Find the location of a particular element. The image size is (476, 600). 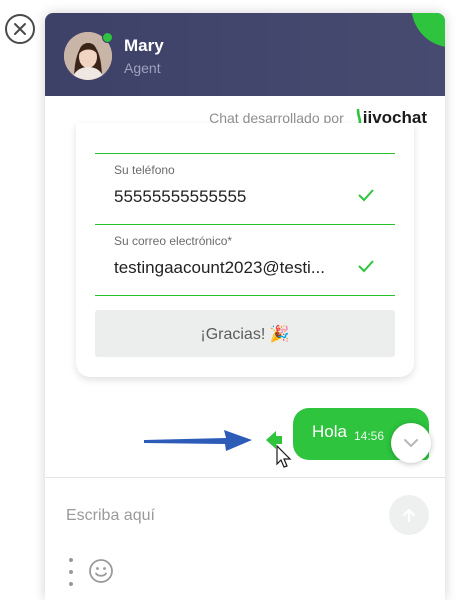

brand-leaf-decoration is located at coordinates (426, 34).